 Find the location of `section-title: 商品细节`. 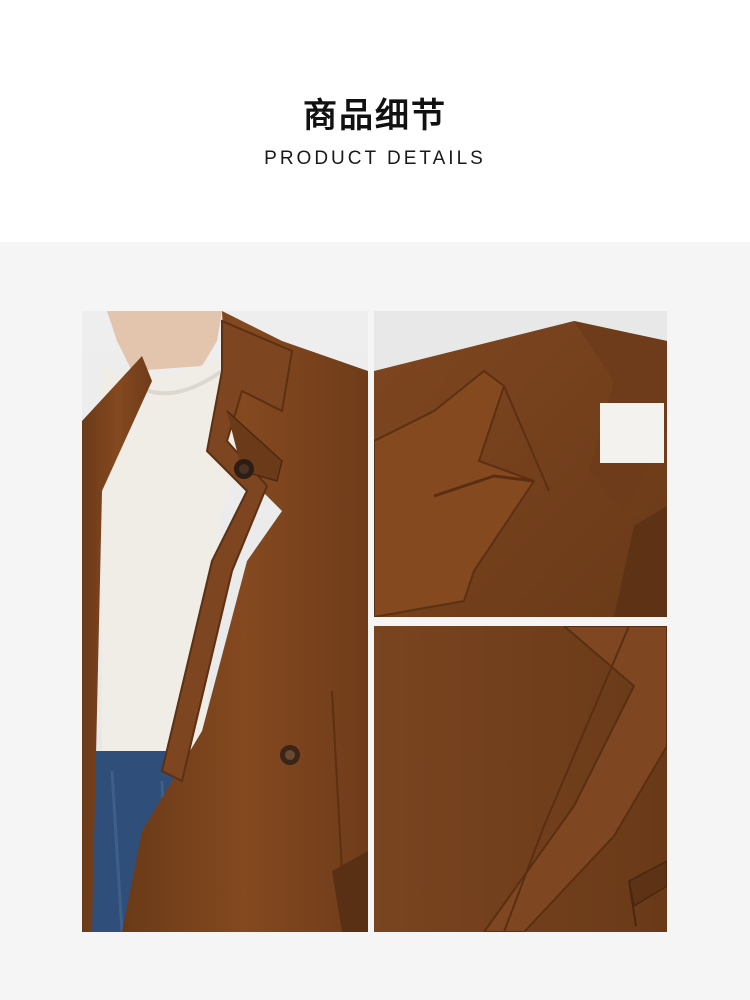

section-title: 商品细节 is located at coordinates (375, 116).